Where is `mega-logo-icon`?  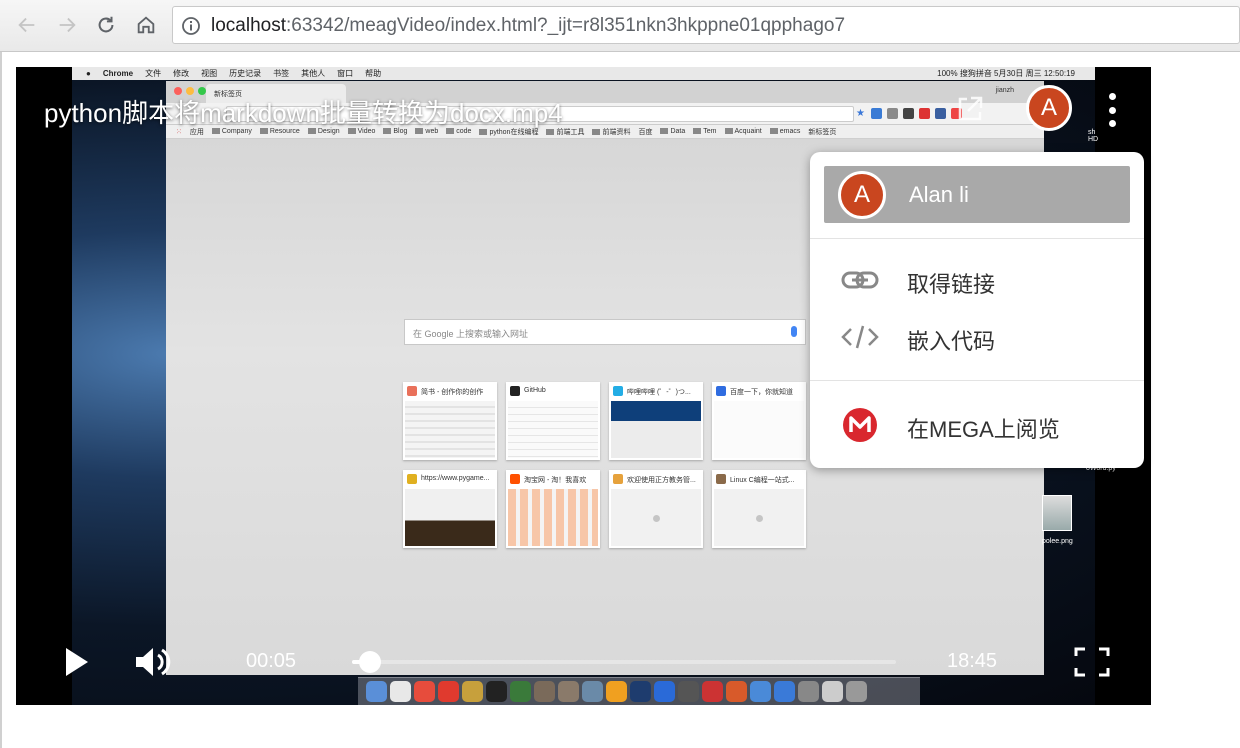
mega-logo-icon is located at coordinates (860, 425).